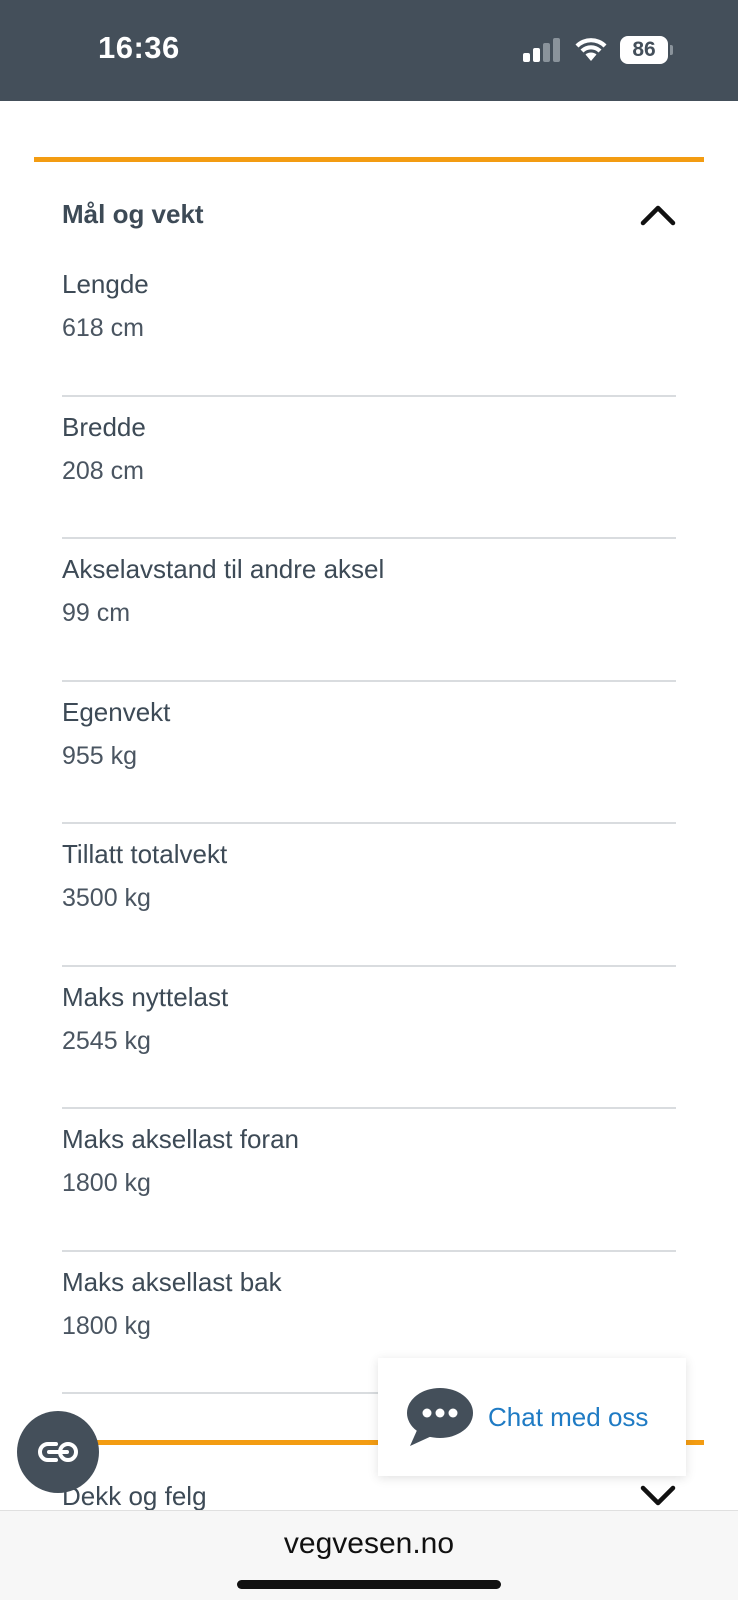 This screenshot has height=1600, width=738. What do you see at coordinates (369, 895) in the screenshot?
I see `spec-row: Tillatt totalvekt 3500 kg` at bounding box center [369, 895].